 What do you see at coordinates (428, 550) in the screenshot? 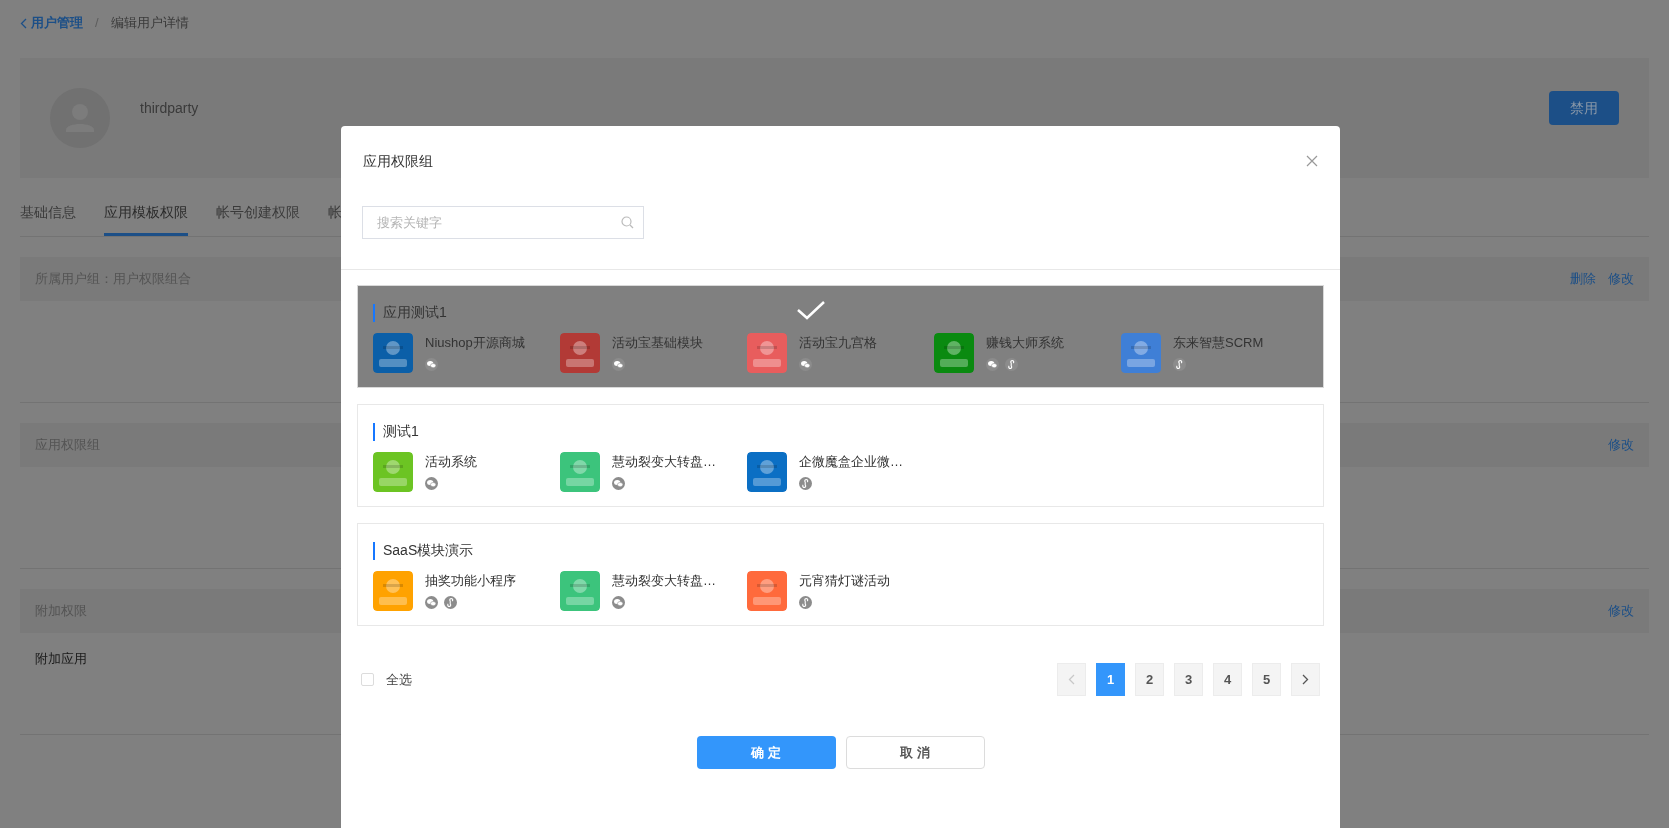
I see `group-title: SaaS模块演示` at bounding box center [428, 550].